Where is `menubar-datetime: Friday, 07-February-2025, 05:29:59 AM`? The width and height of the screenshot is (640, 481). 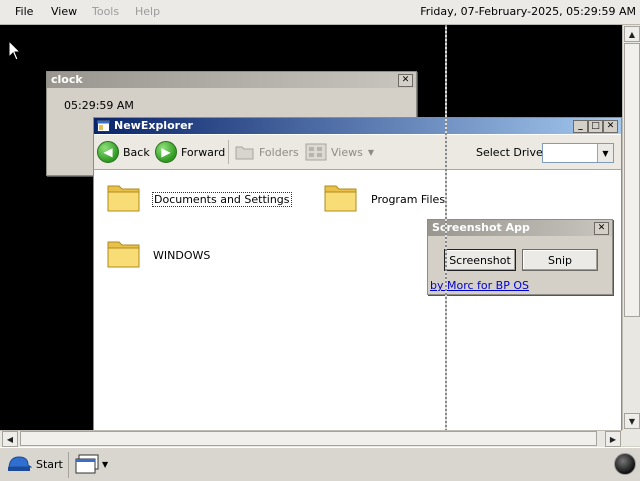
menubar-datetime: Friday, 07-February-2025, 05:29:59 AM is located at coordinates (528, 11).